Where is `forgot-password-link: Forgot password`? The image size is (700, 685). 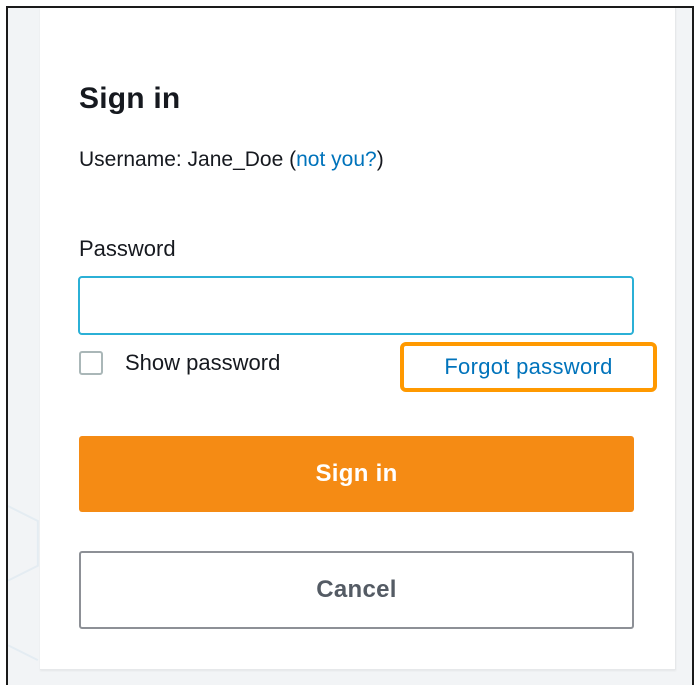 forgot-password-link: Forgot password is located at coordinates (528, 367).